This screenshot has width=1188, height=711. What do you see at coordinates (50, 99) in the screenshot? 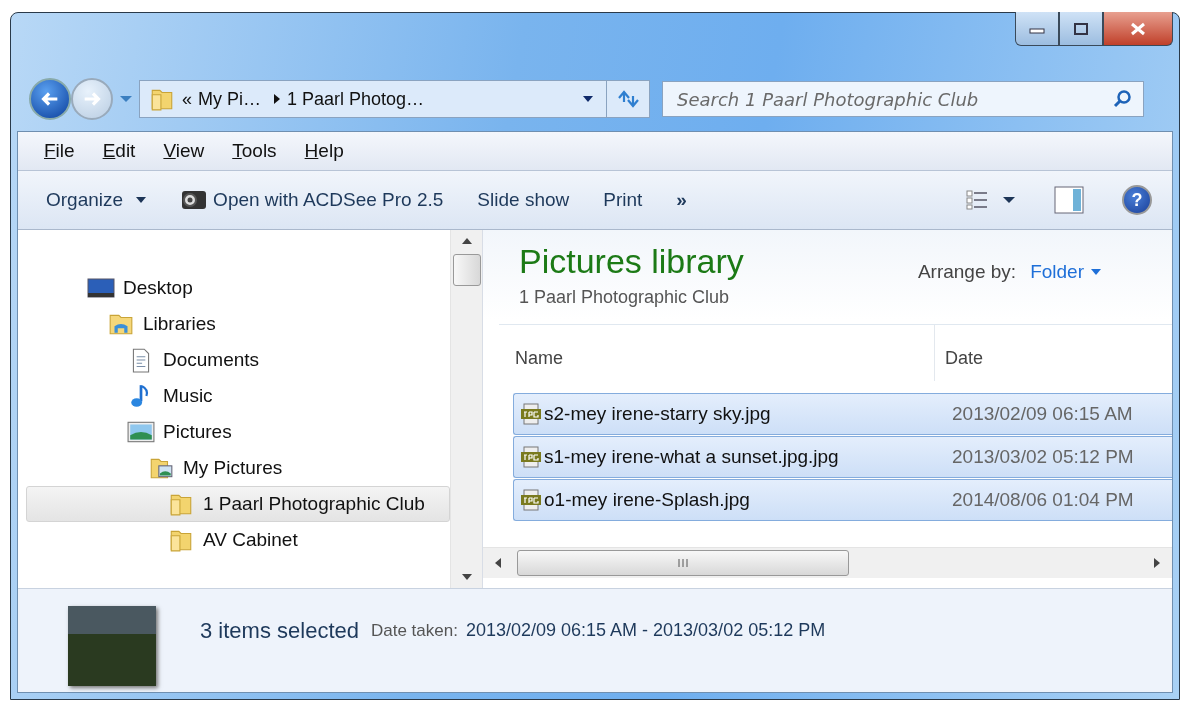
I see `back-button` at bounding box center [50, 99].